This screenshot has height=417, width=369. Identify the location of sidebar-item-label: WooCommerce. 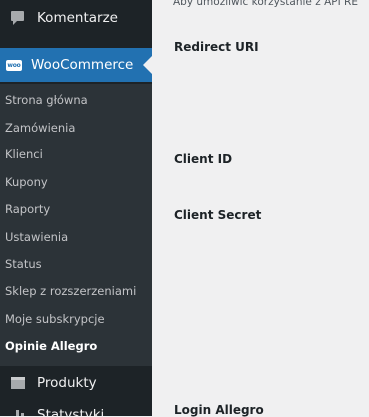
(82, 65).